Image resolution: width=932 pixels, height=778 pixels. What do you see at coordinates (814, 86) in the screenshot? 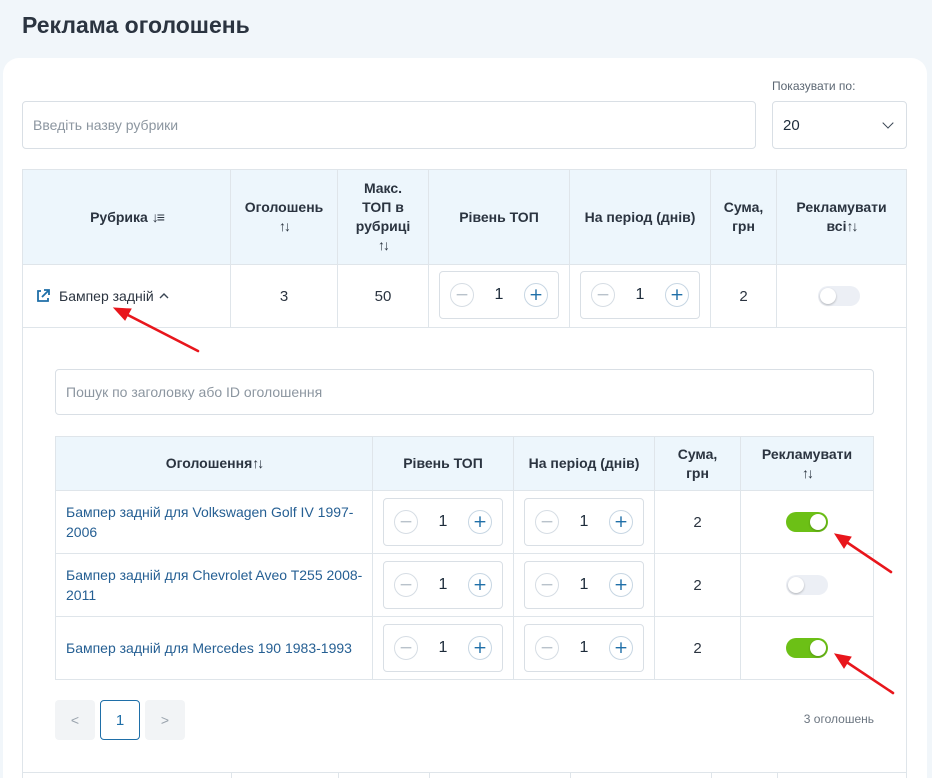
I see `per-page-label: Показувати по:` at bounding box center [814, 86].